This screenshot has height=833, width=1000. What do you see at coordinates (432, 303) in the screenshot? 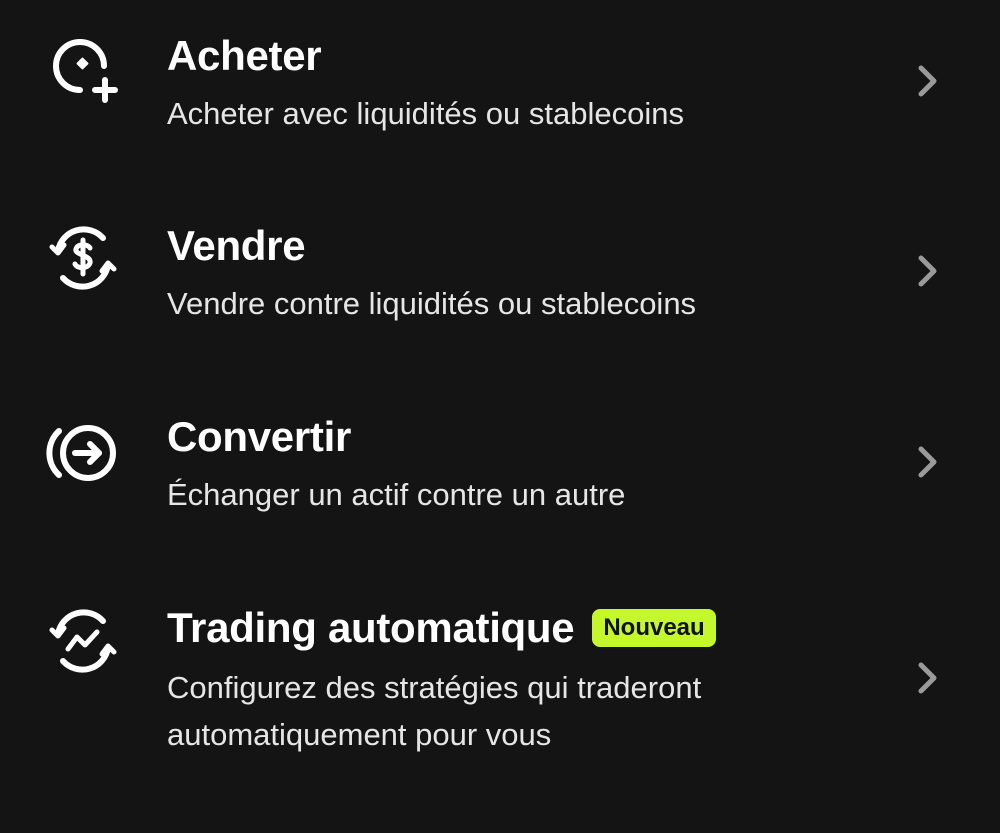
I see `item-subtitle: Vendre contre liquidités ou stablecoins` at bounding box center [432, 303].